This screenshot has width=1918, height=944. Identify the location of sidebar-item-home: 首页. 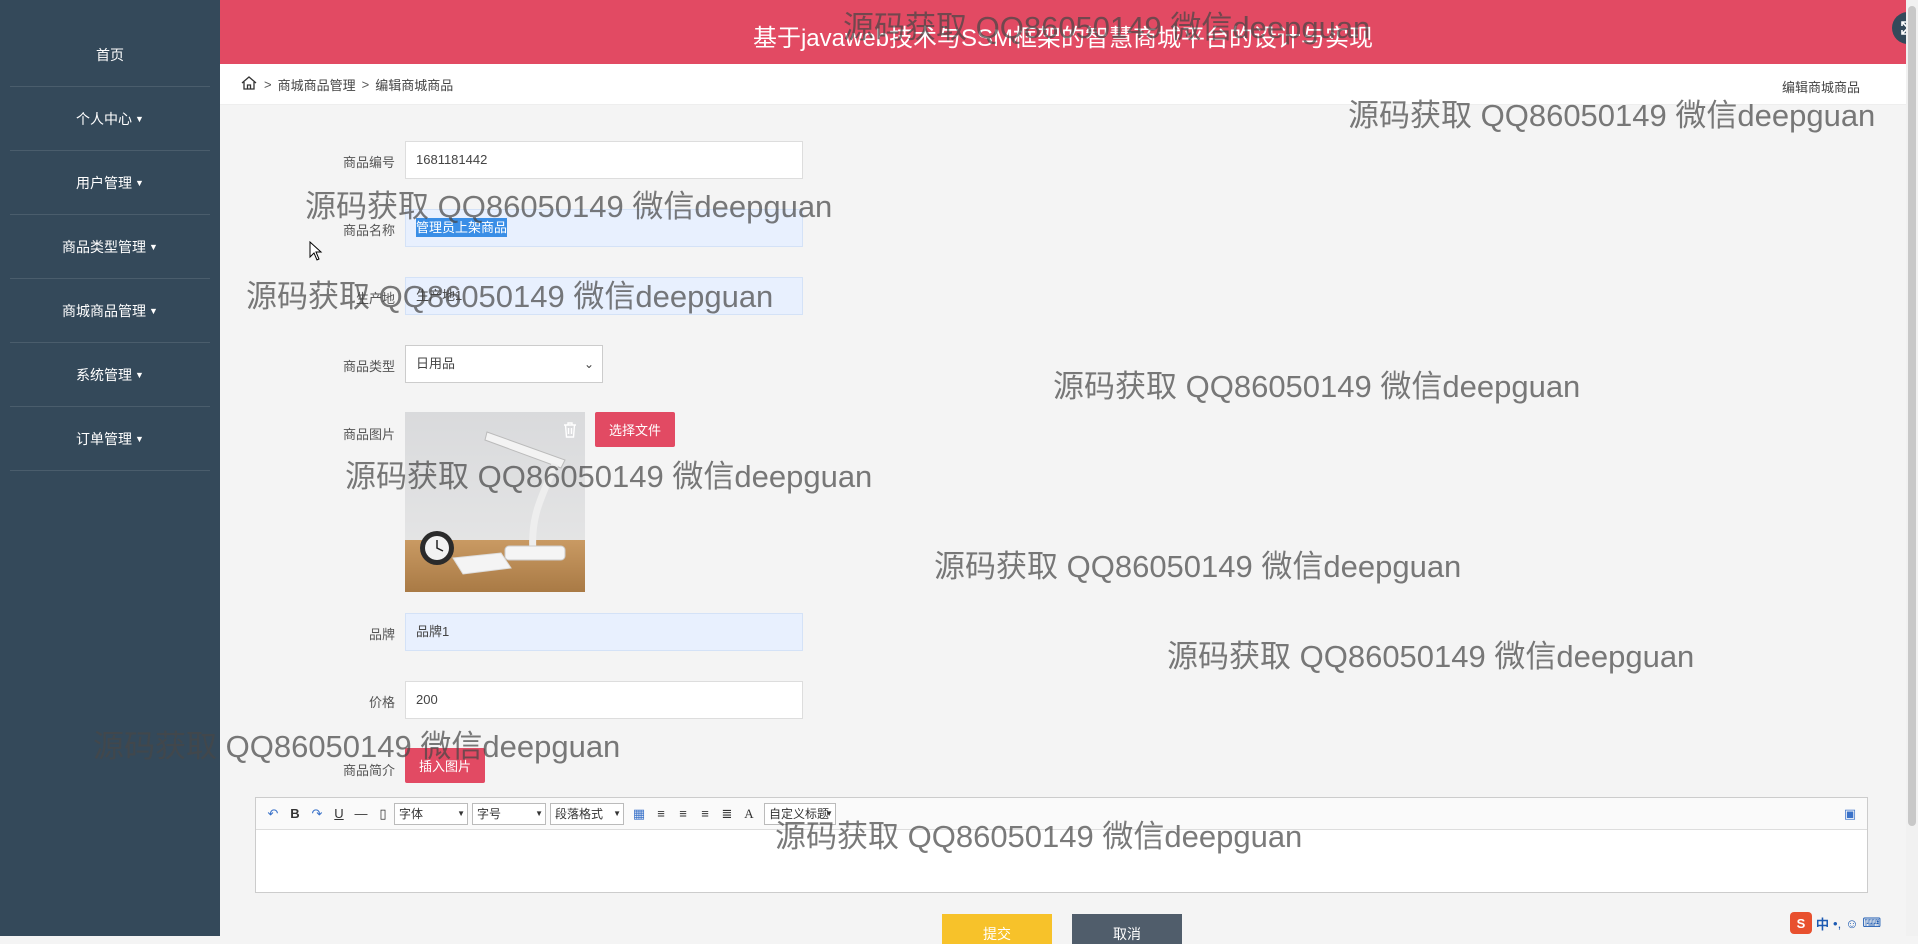
(110, 55).